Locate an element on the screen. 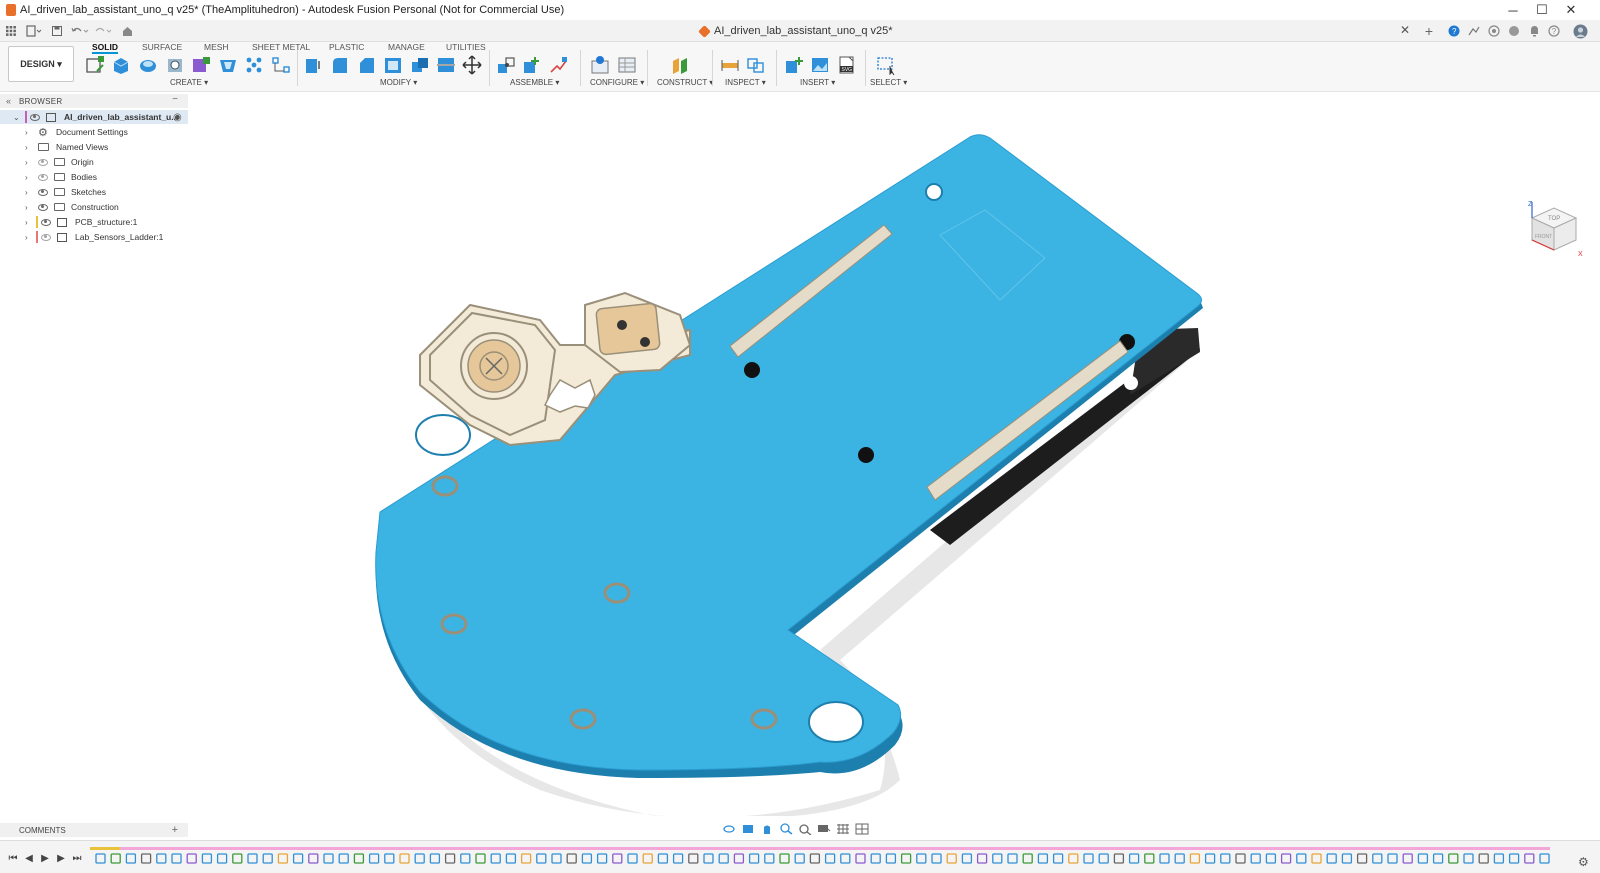 The height and width of the screenshot is (873, 1600). job-status-icon is located at coordinates (1474, 31).